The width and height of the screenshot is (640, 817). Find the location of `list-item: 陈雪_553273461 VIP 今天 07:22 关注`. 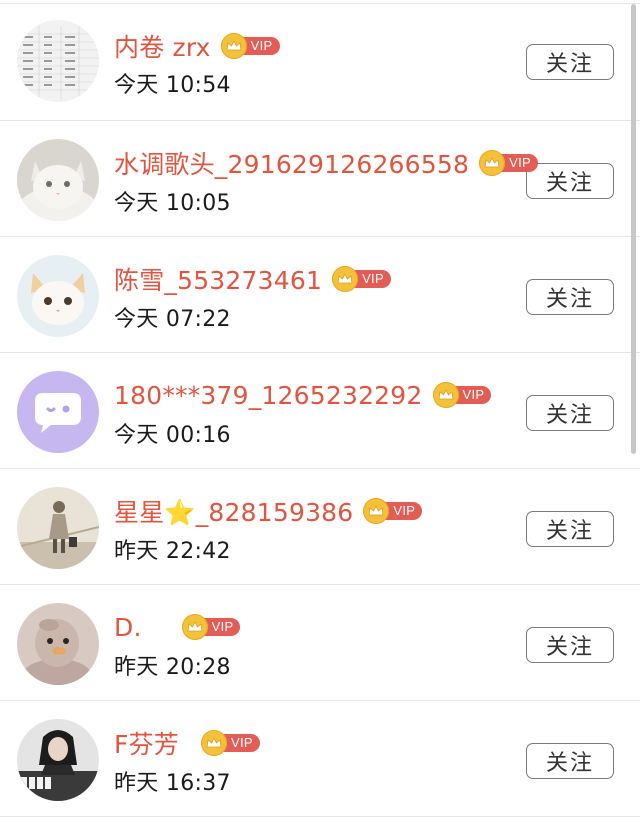

list-item: 陈雪_553273461 VIP 今天 07:22 关注 is located at coordinates (320, 295).